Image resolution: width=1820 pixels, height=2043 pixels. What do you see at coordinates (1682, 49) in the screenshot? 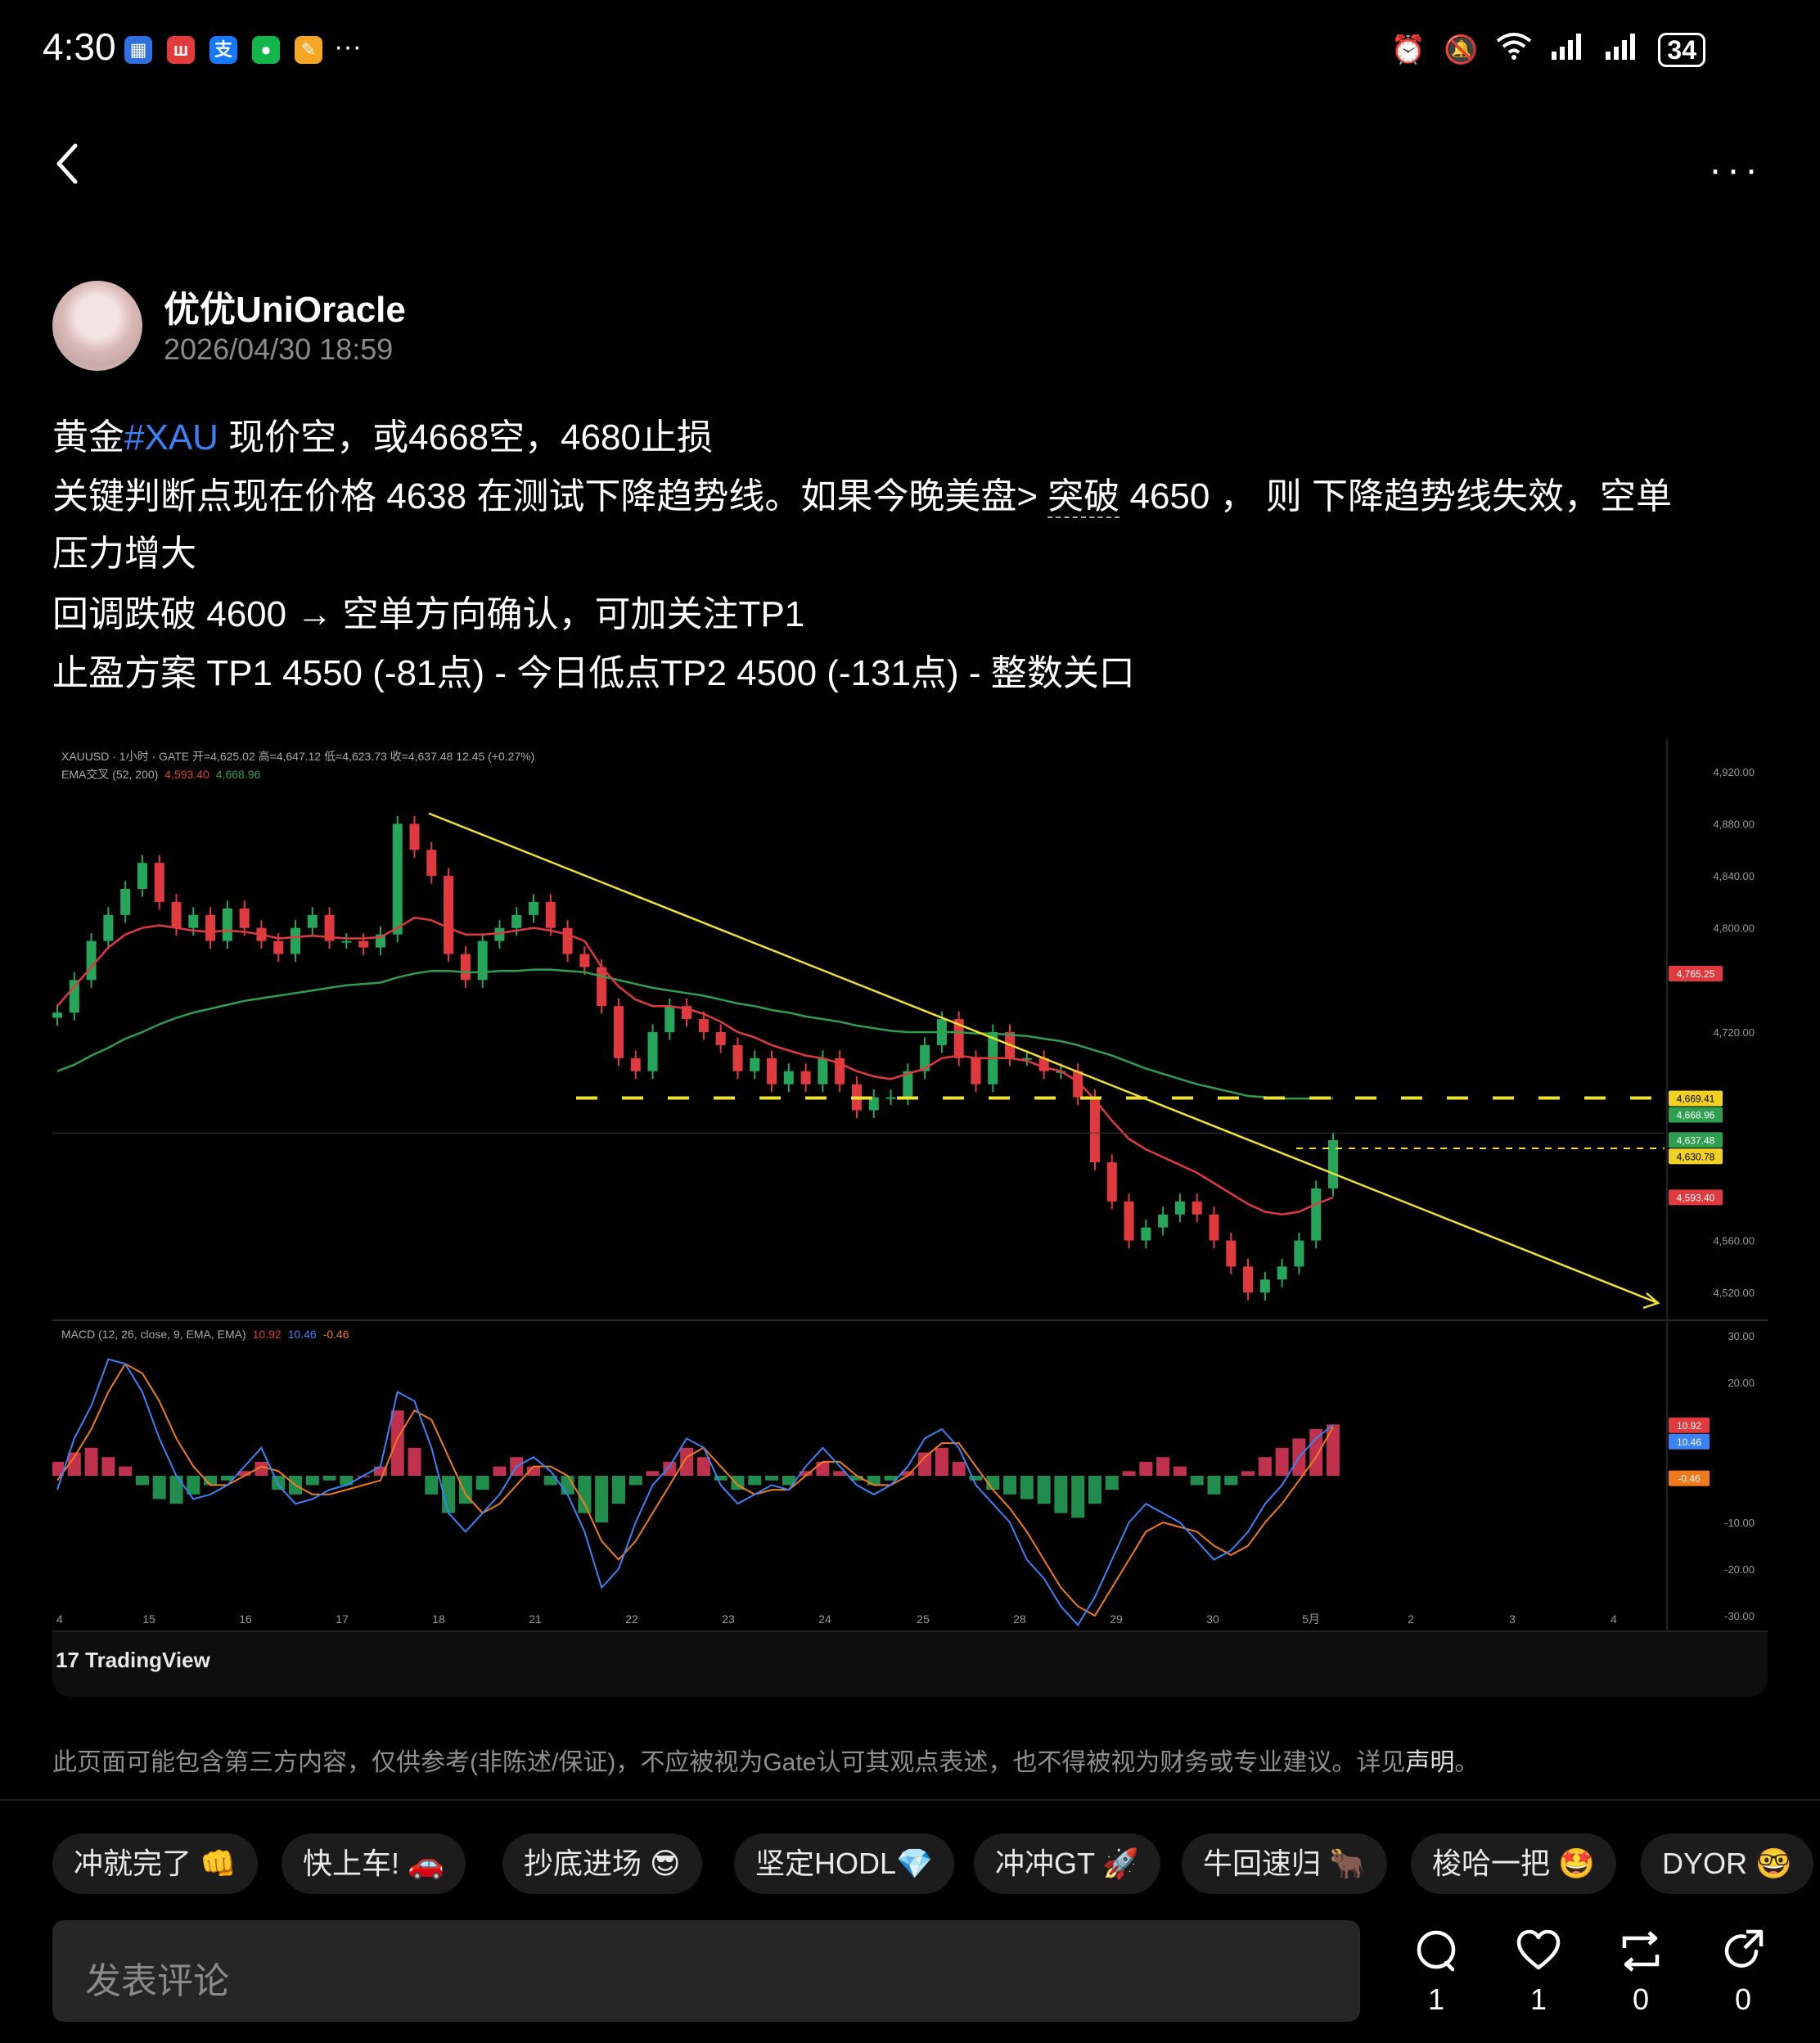
I see `battery-indicator: 34` at bounding box center [1682, 49].